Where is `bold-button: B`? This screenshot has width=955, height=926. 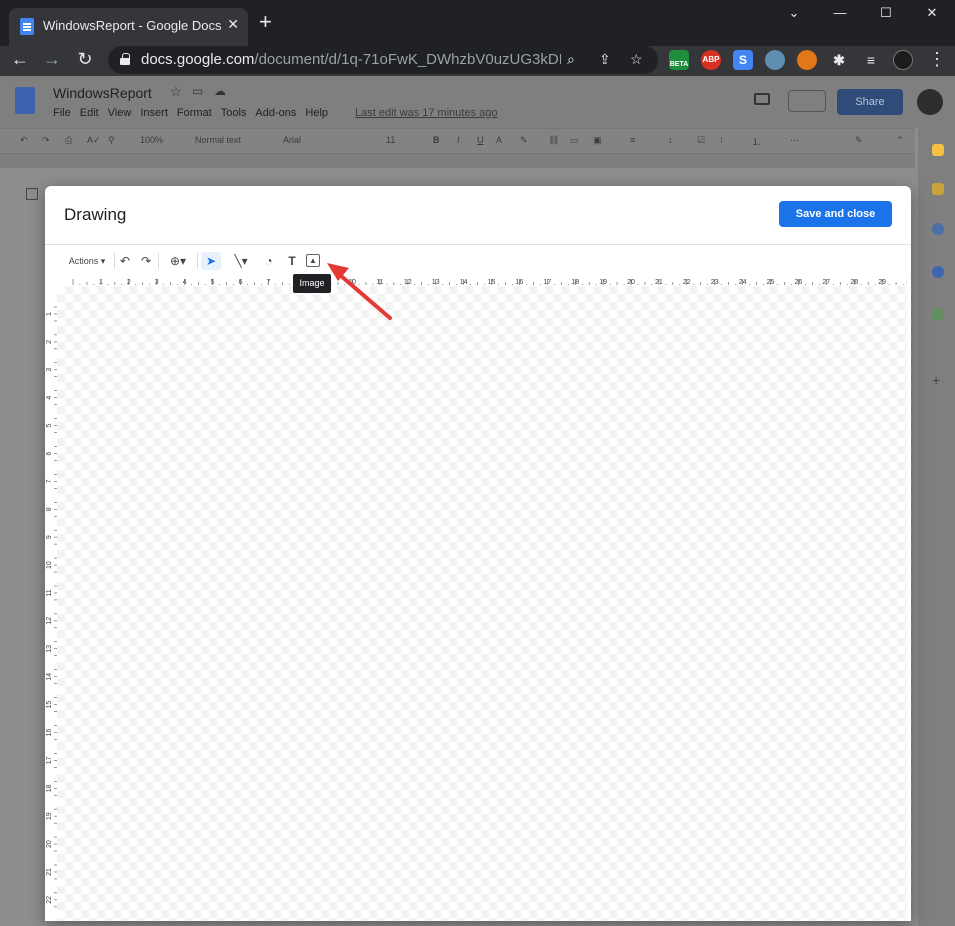
bold-button: B is located at coordinates (436, 140).